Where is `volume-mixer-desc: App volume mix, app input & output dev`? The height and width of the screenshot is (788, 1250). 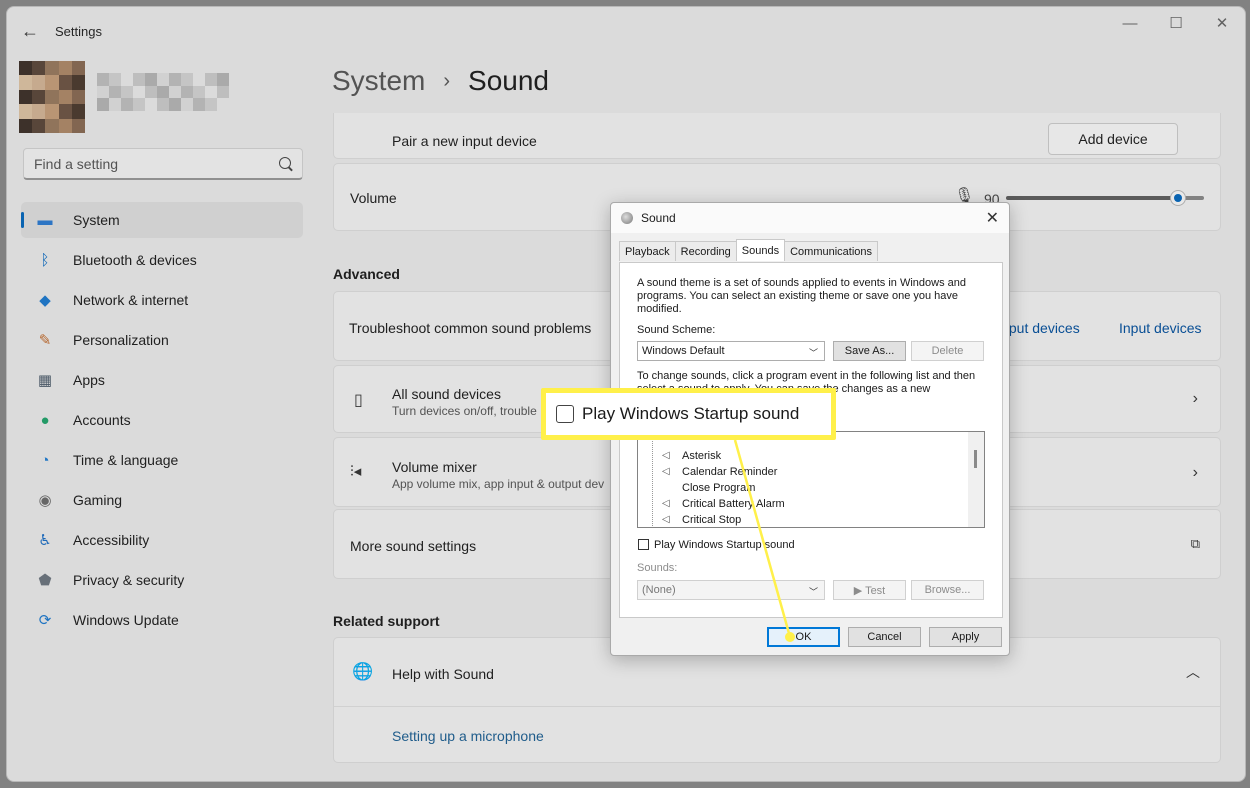 volume-mixer-desc: App volume mix, app input & output dev is located at coordinates (498, 484).